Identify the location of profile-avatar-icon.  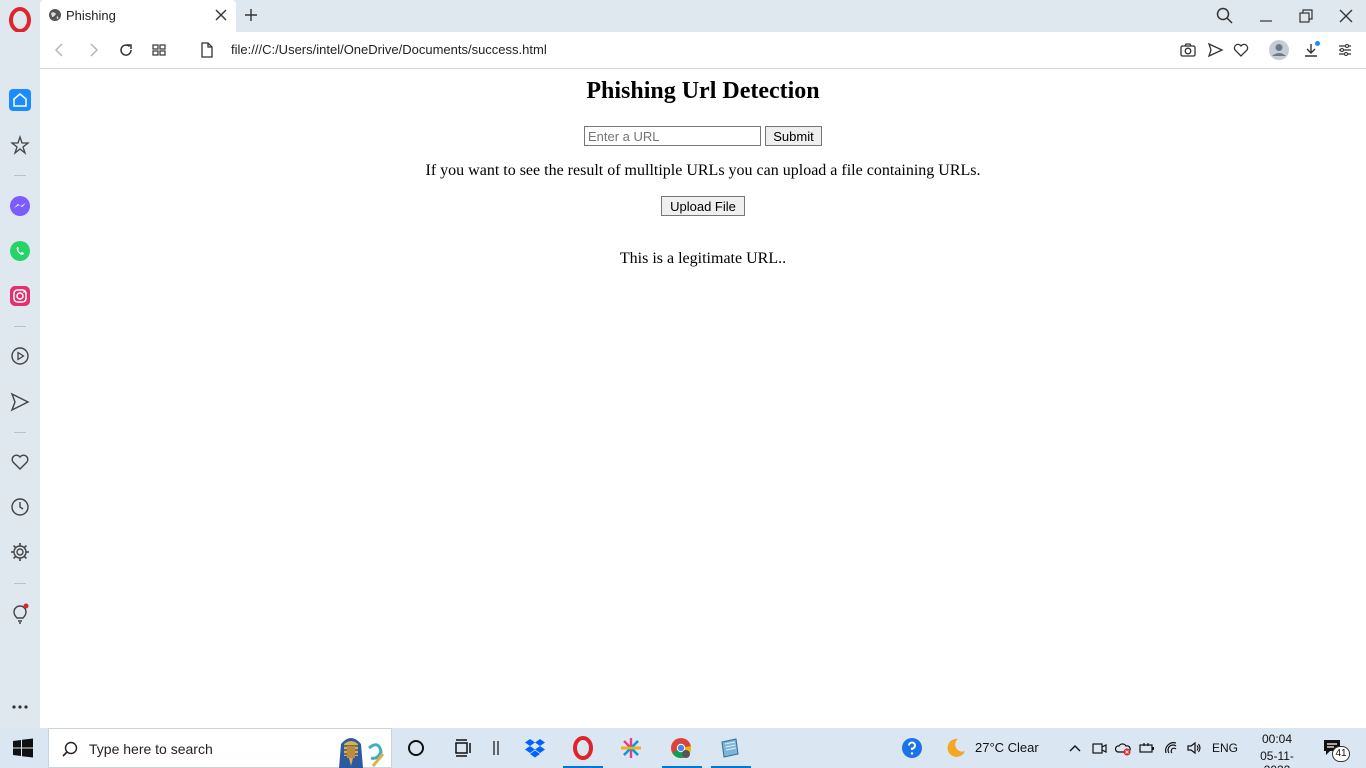
(1279, 50).